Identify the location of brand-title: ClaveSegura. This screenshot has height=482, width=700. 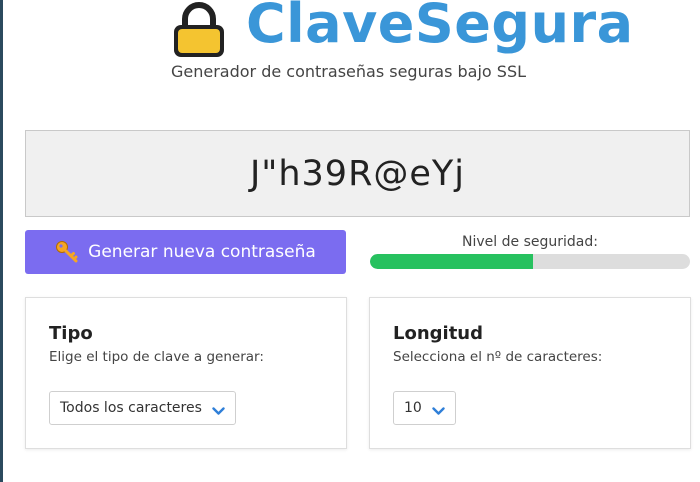
(440, 27).